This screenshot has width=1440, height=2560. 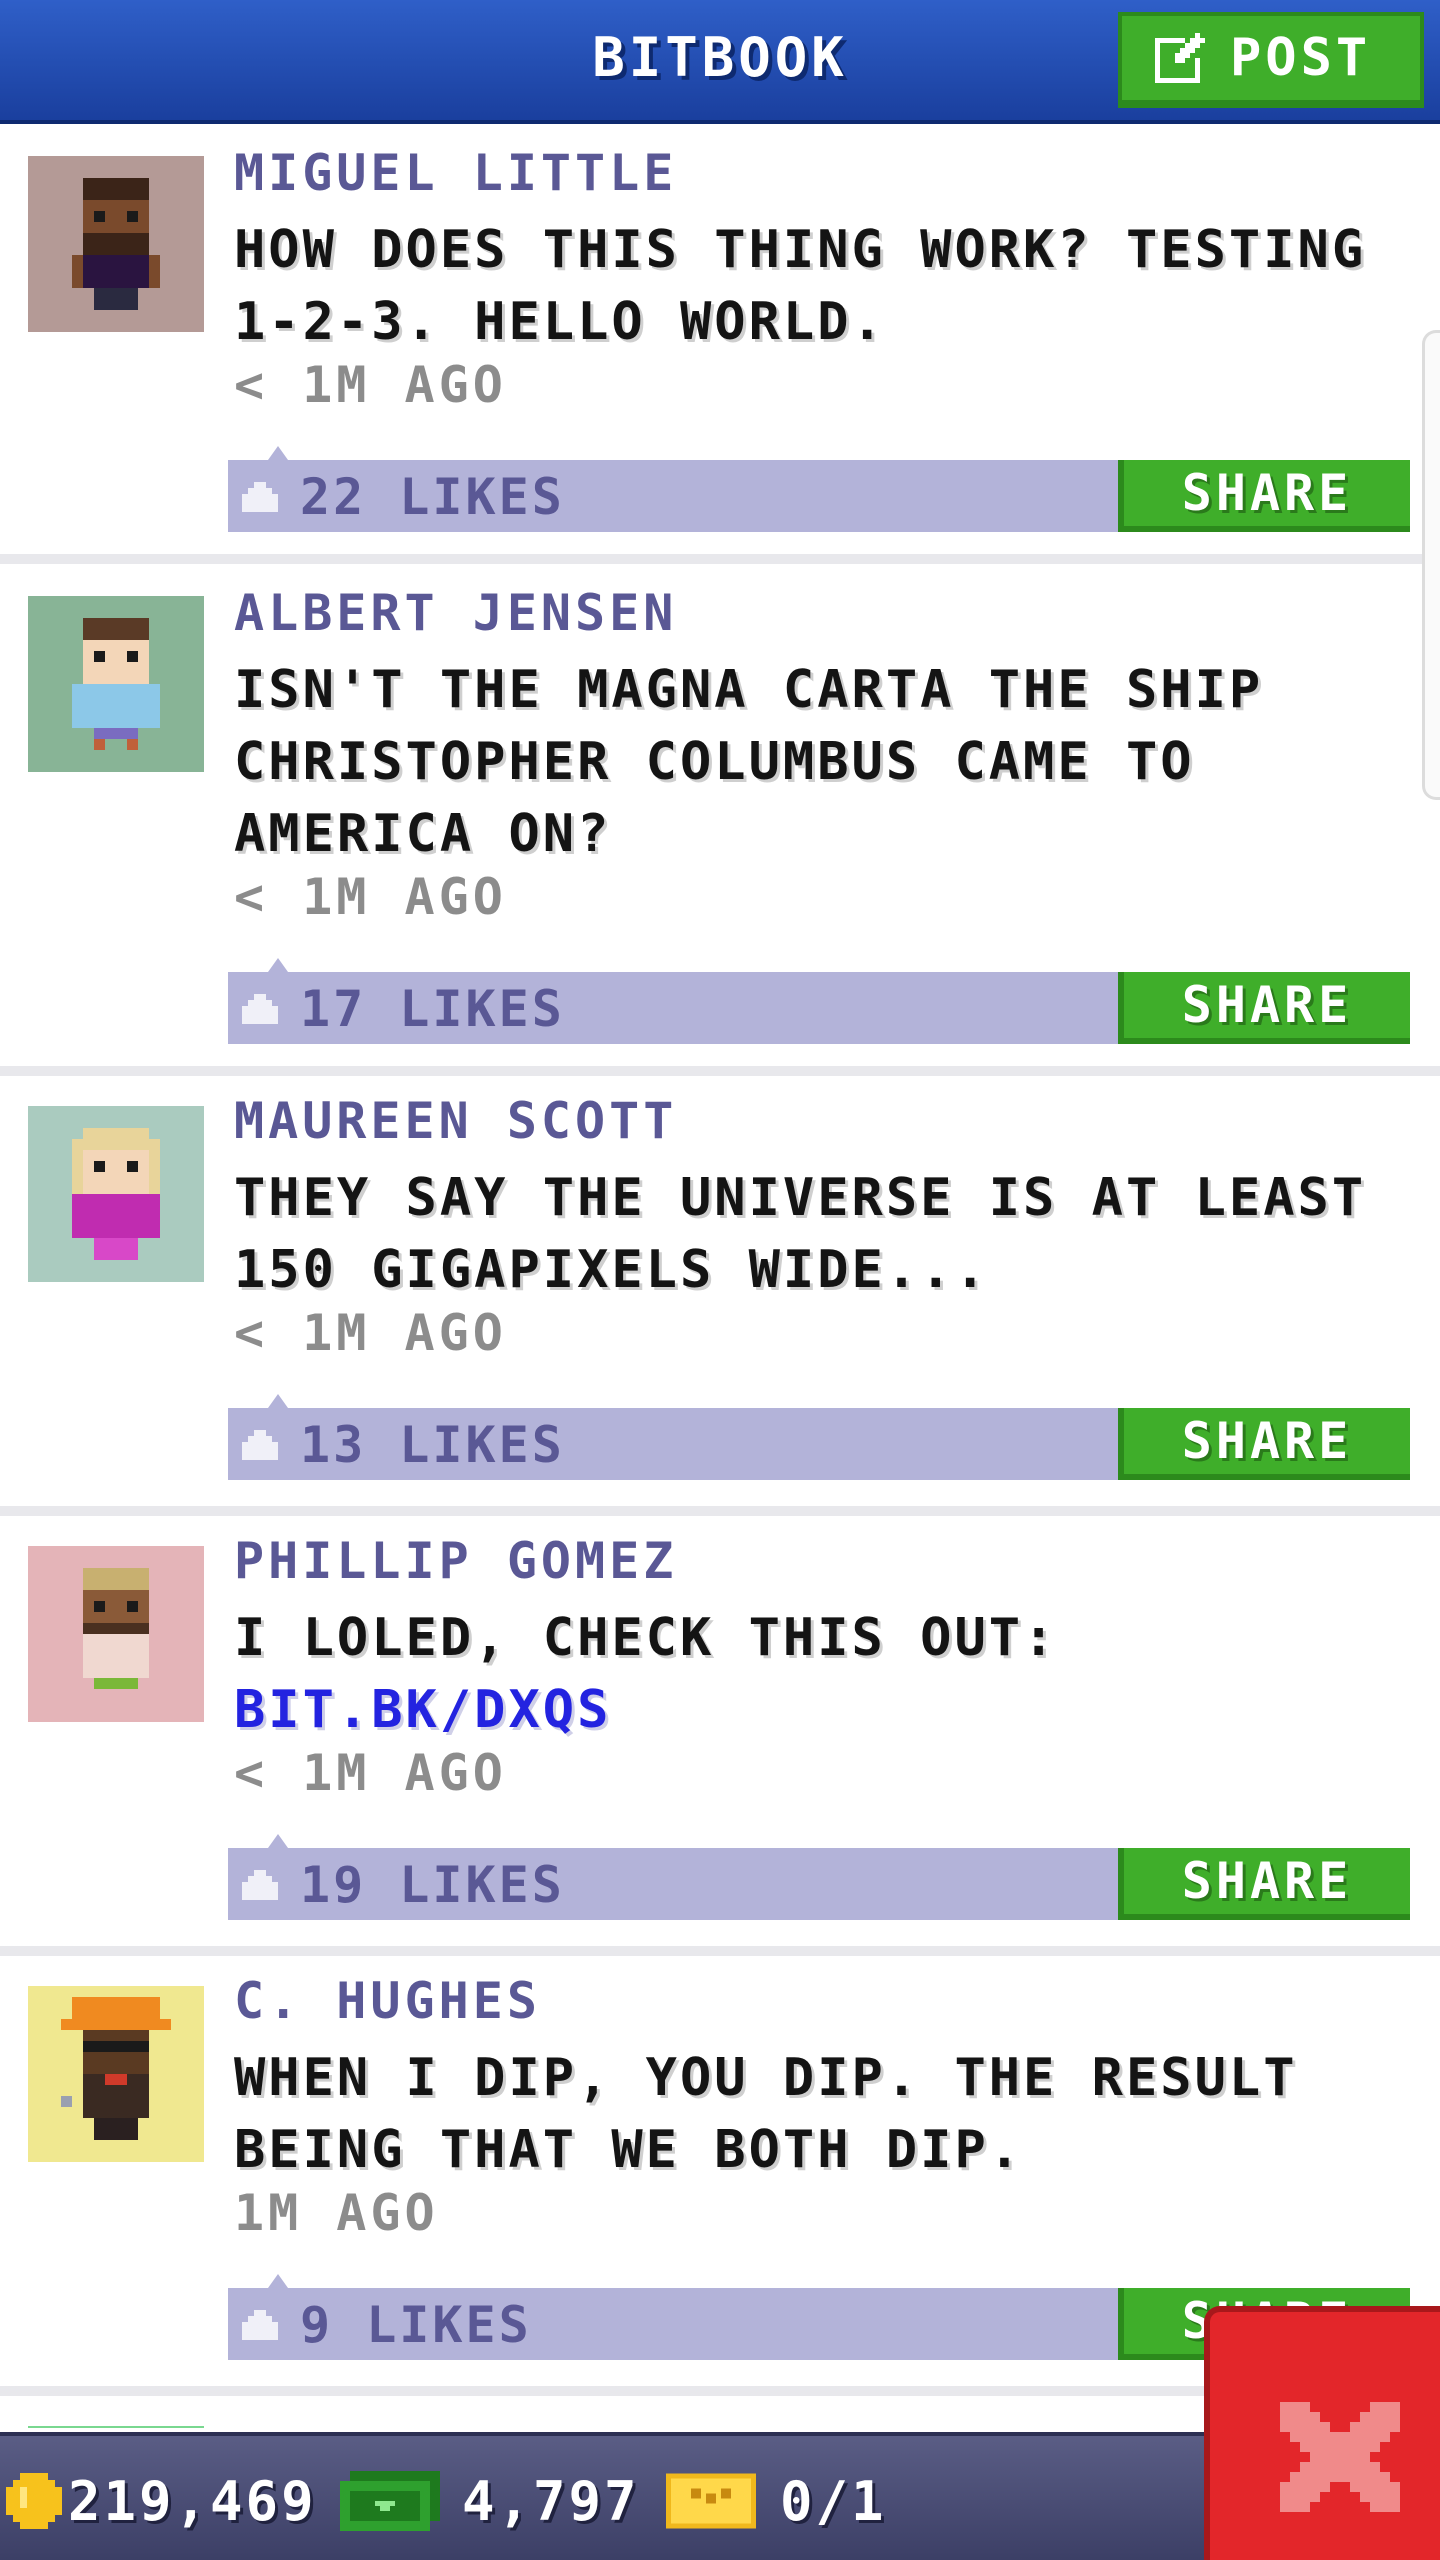 What do you see at coordinates (416, 2325) in the screenshot?
I see `likes-count: 9 LIKES` at bounding box center [416, 2325].